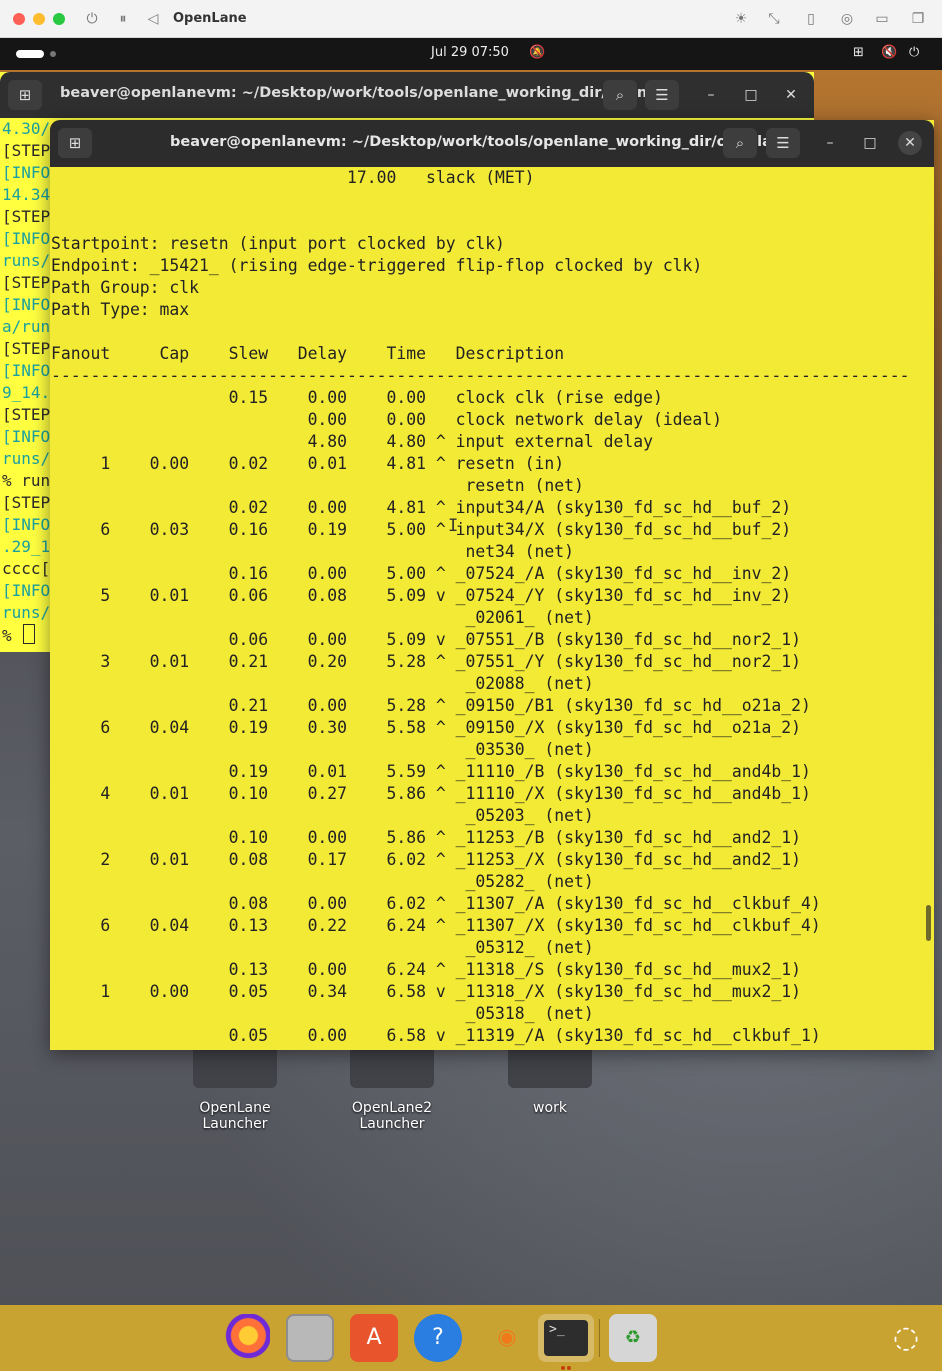 The image size is (942, 1371). Describe the element at coordinates (811, 19) in the screenshot. I see `usb-icon: ▯` at that location.